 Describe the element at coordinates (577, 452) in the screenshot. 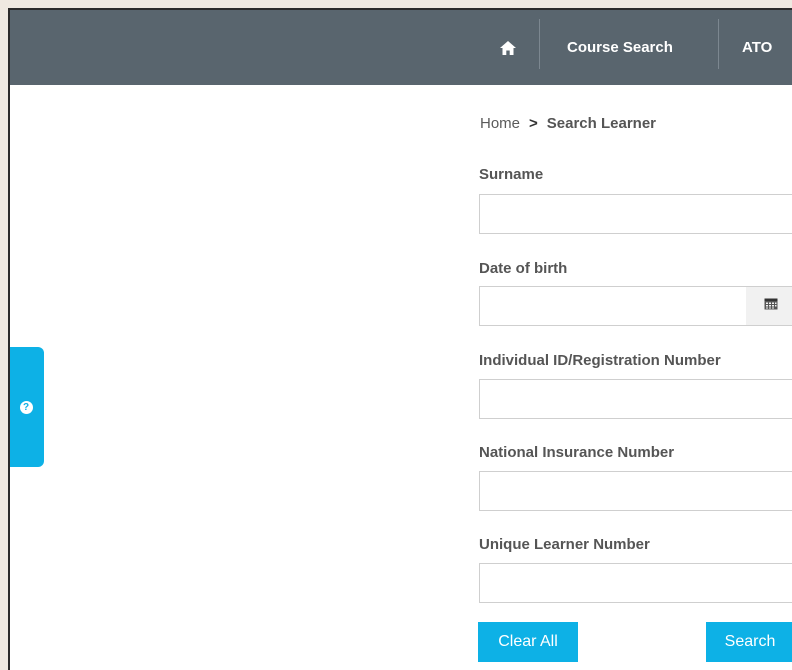

I see `ni-number-label: National Insurance Number` at that location.